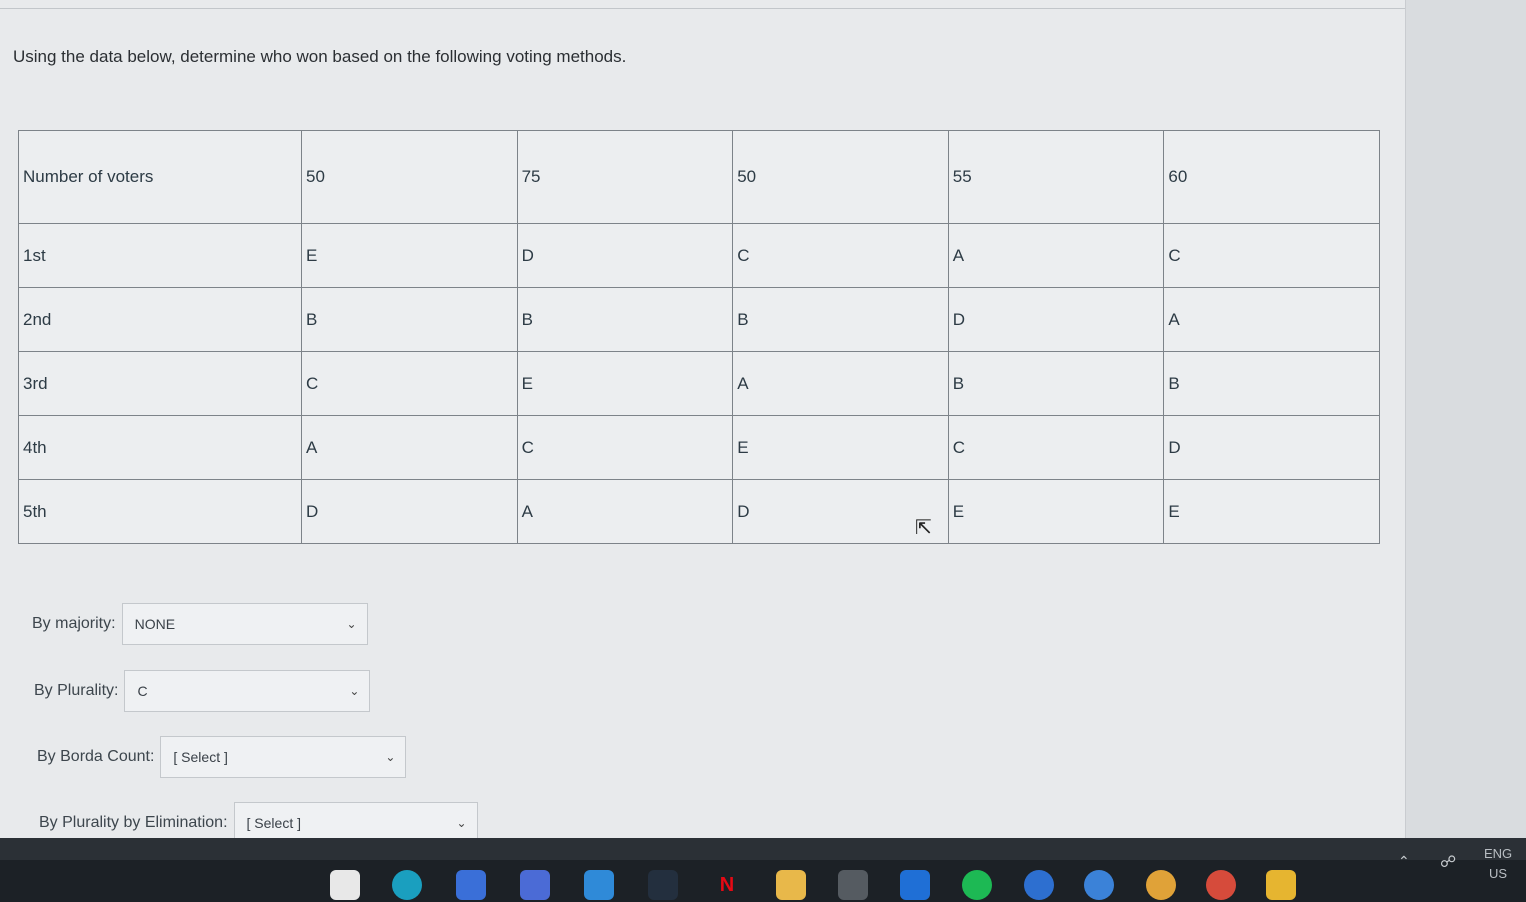 Image resolution: width=1526 pixels, height=902 pixels. What do you see at coordinates (1099, 885) in the screenshot?
I see `chrome-icon` at bounding box center [1099, 885].